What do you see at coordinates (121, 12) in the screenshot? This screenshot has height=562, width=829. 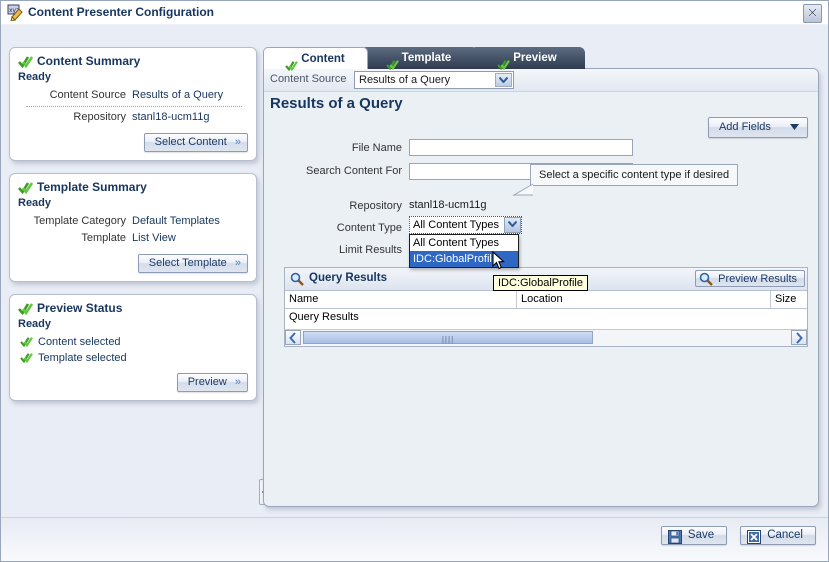 I see `page-title: Content Presenter Configuration` at bounding box center [121, 12].